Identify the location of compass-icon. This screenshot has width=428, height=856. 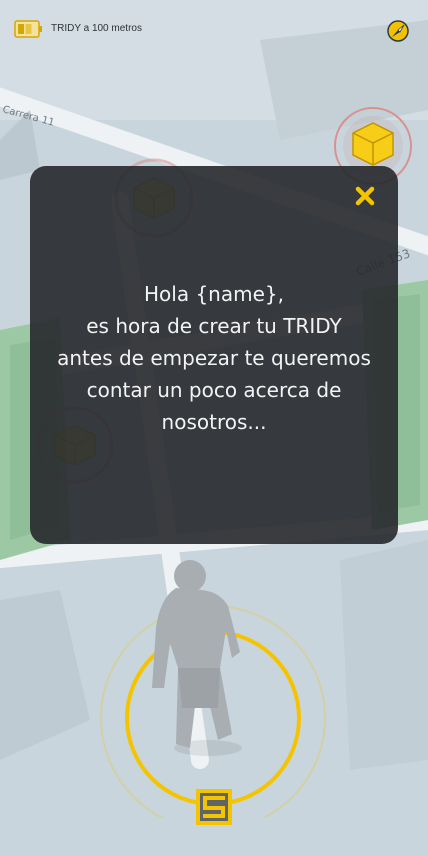
(398, 31).